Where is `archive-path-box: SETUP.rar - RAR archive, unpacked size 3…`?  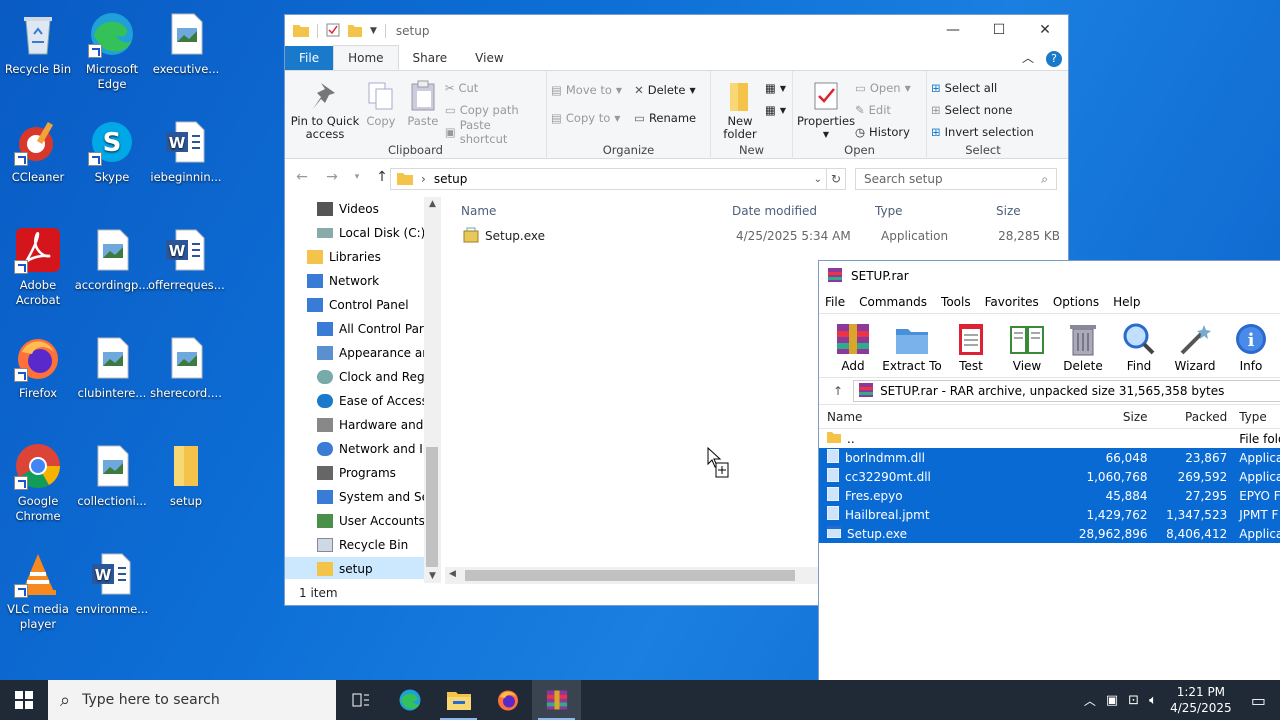 archive-path-box: SETUP.rar - RAR archive, unpacked size 3… is located at coordinates (1066, 391).